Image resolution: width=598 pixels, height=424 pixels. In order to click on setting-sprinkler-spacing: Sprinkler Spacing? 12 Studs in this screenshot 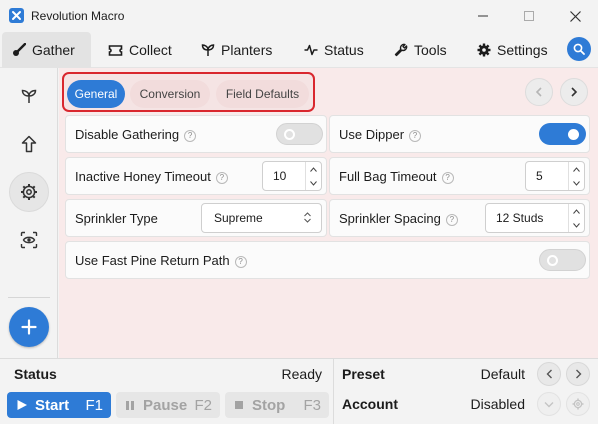, I will do `click(459, 218)`.